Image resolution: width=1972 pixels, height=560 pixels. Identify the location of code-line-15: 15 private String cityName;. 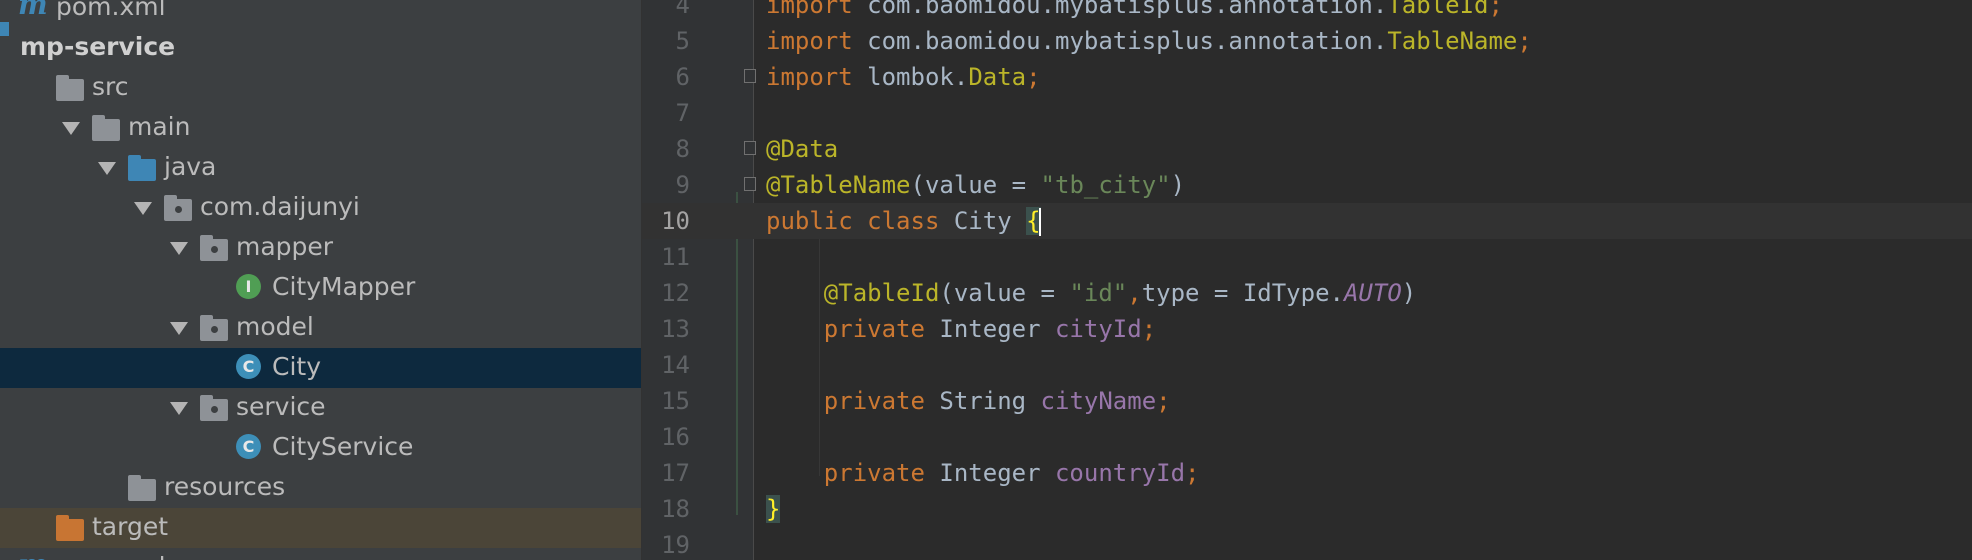
(1307, 401).